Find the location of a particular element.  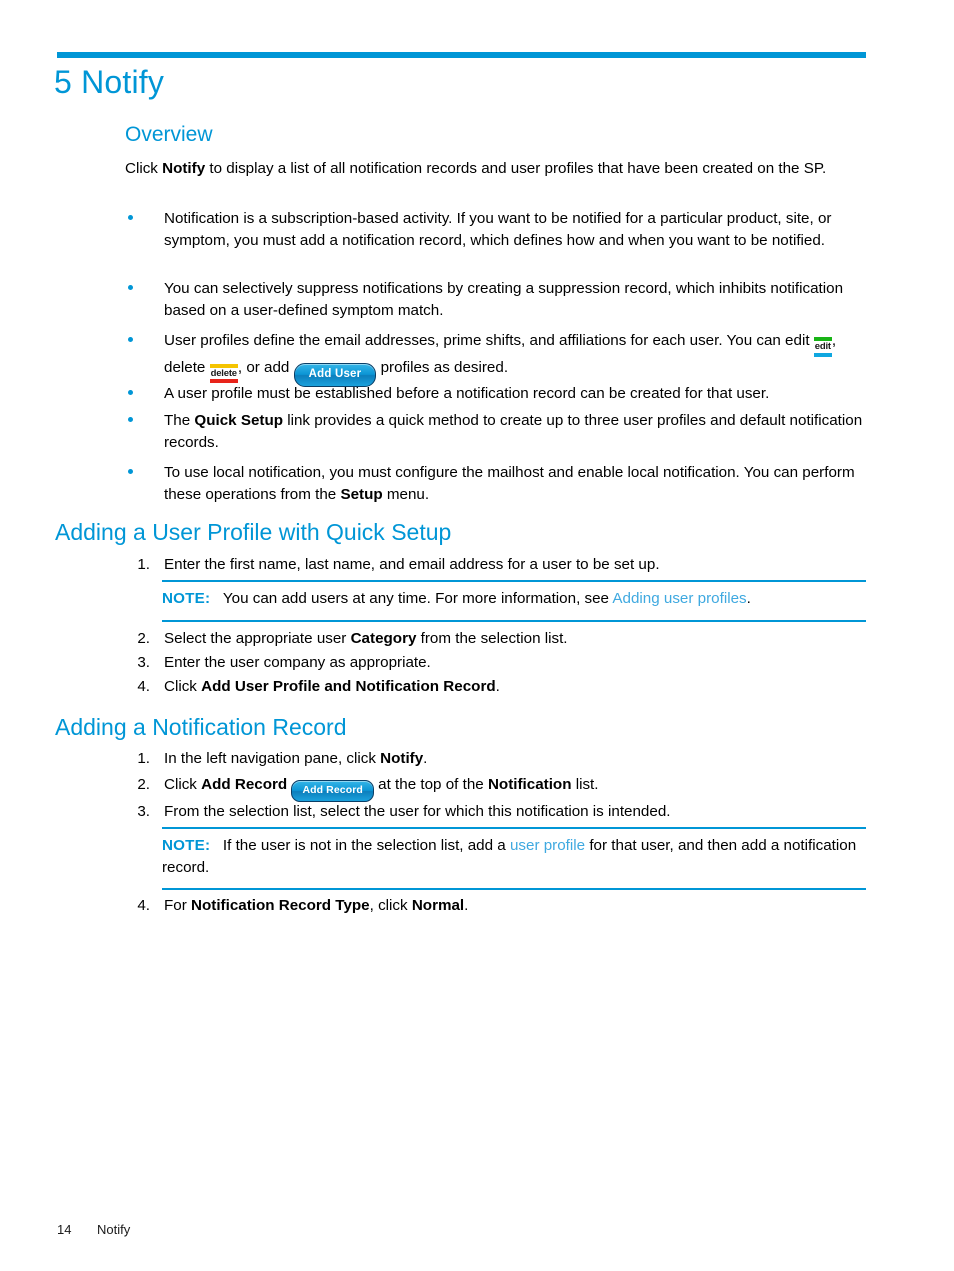

page-title: 5 Notify is located at coordinates (109, 82).